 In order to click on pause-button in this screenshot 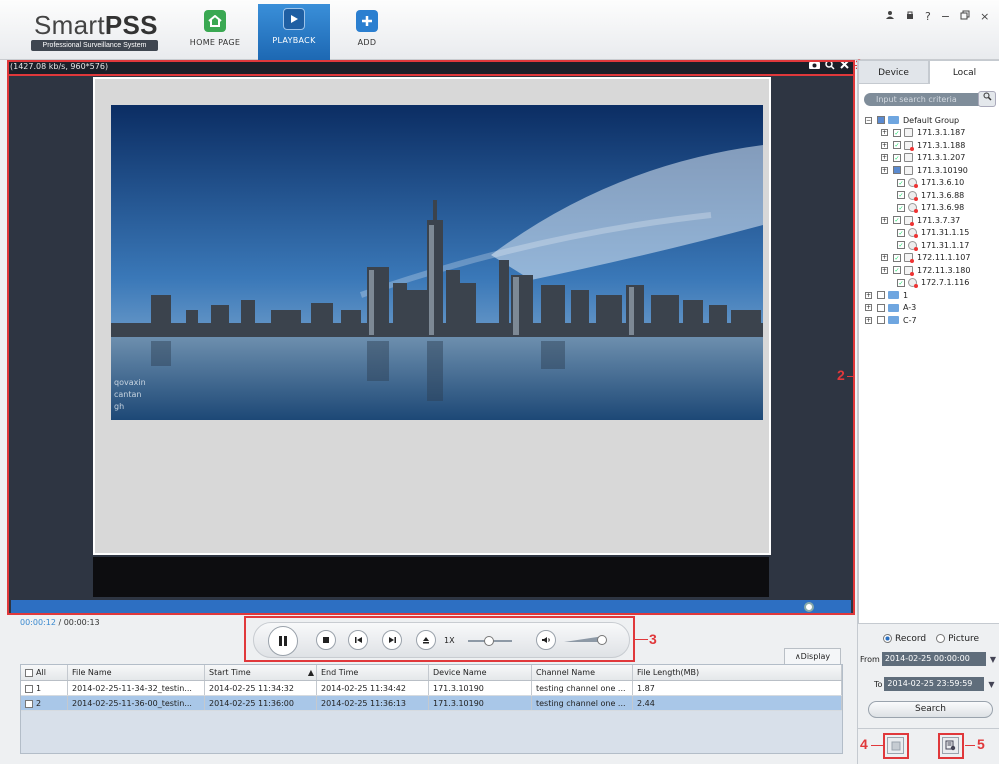, I will do `click(283, 641)`.